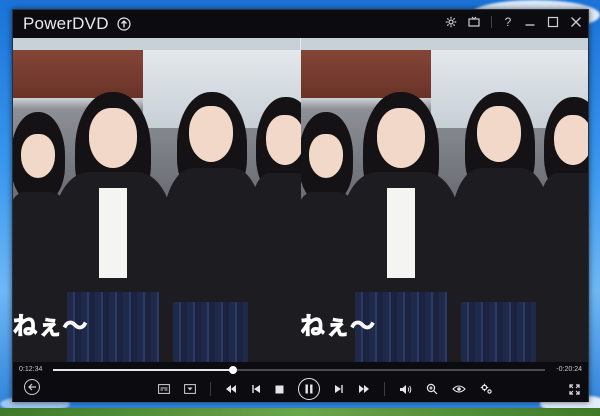 This screenshot has width=600, height=416. I want to click on seek-bar-handle, so click(233, 370).